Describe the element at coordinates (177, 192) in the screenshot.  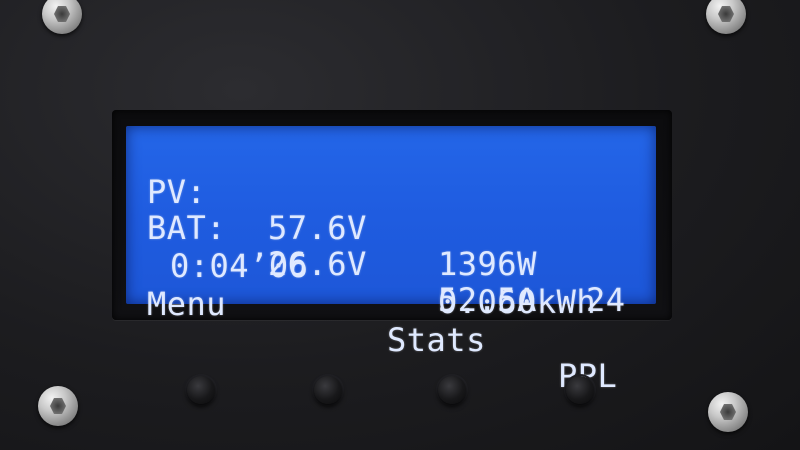
I see `pv-label: PV:` at that location.